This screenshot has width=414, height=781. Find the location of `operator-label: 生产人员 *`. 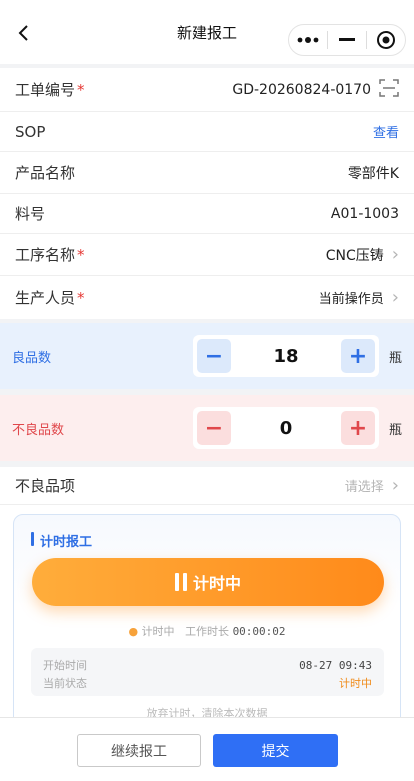

operator-label: 生产人员 * is located at coordinates (50, 297).